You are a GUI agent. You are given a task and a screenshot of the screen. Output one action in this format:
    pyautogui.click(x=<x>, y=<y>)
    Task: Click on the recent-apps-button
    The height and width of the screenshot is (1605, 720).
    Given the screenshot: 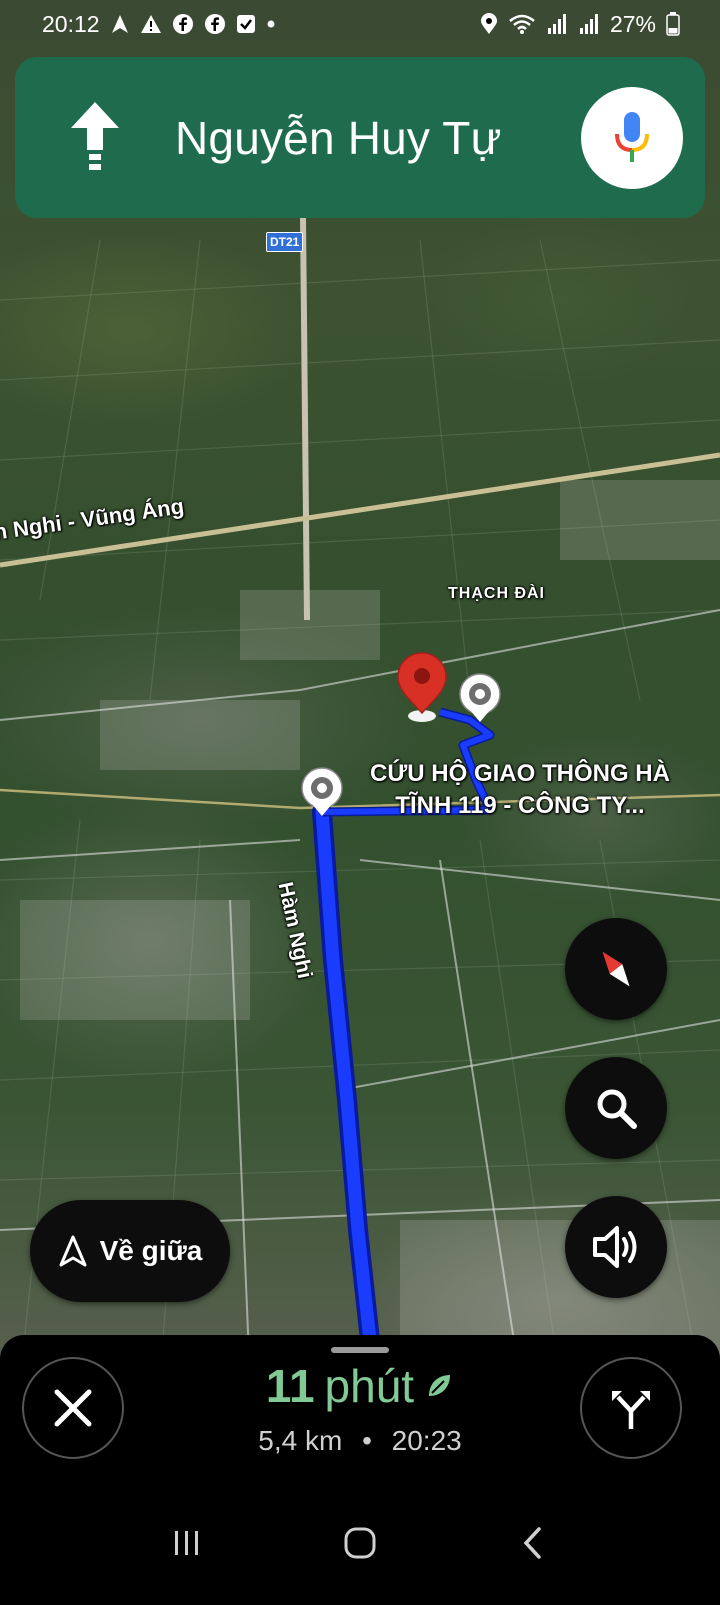 What is the action you would take?
    pyautogui.click(x=187, y=1543)
    